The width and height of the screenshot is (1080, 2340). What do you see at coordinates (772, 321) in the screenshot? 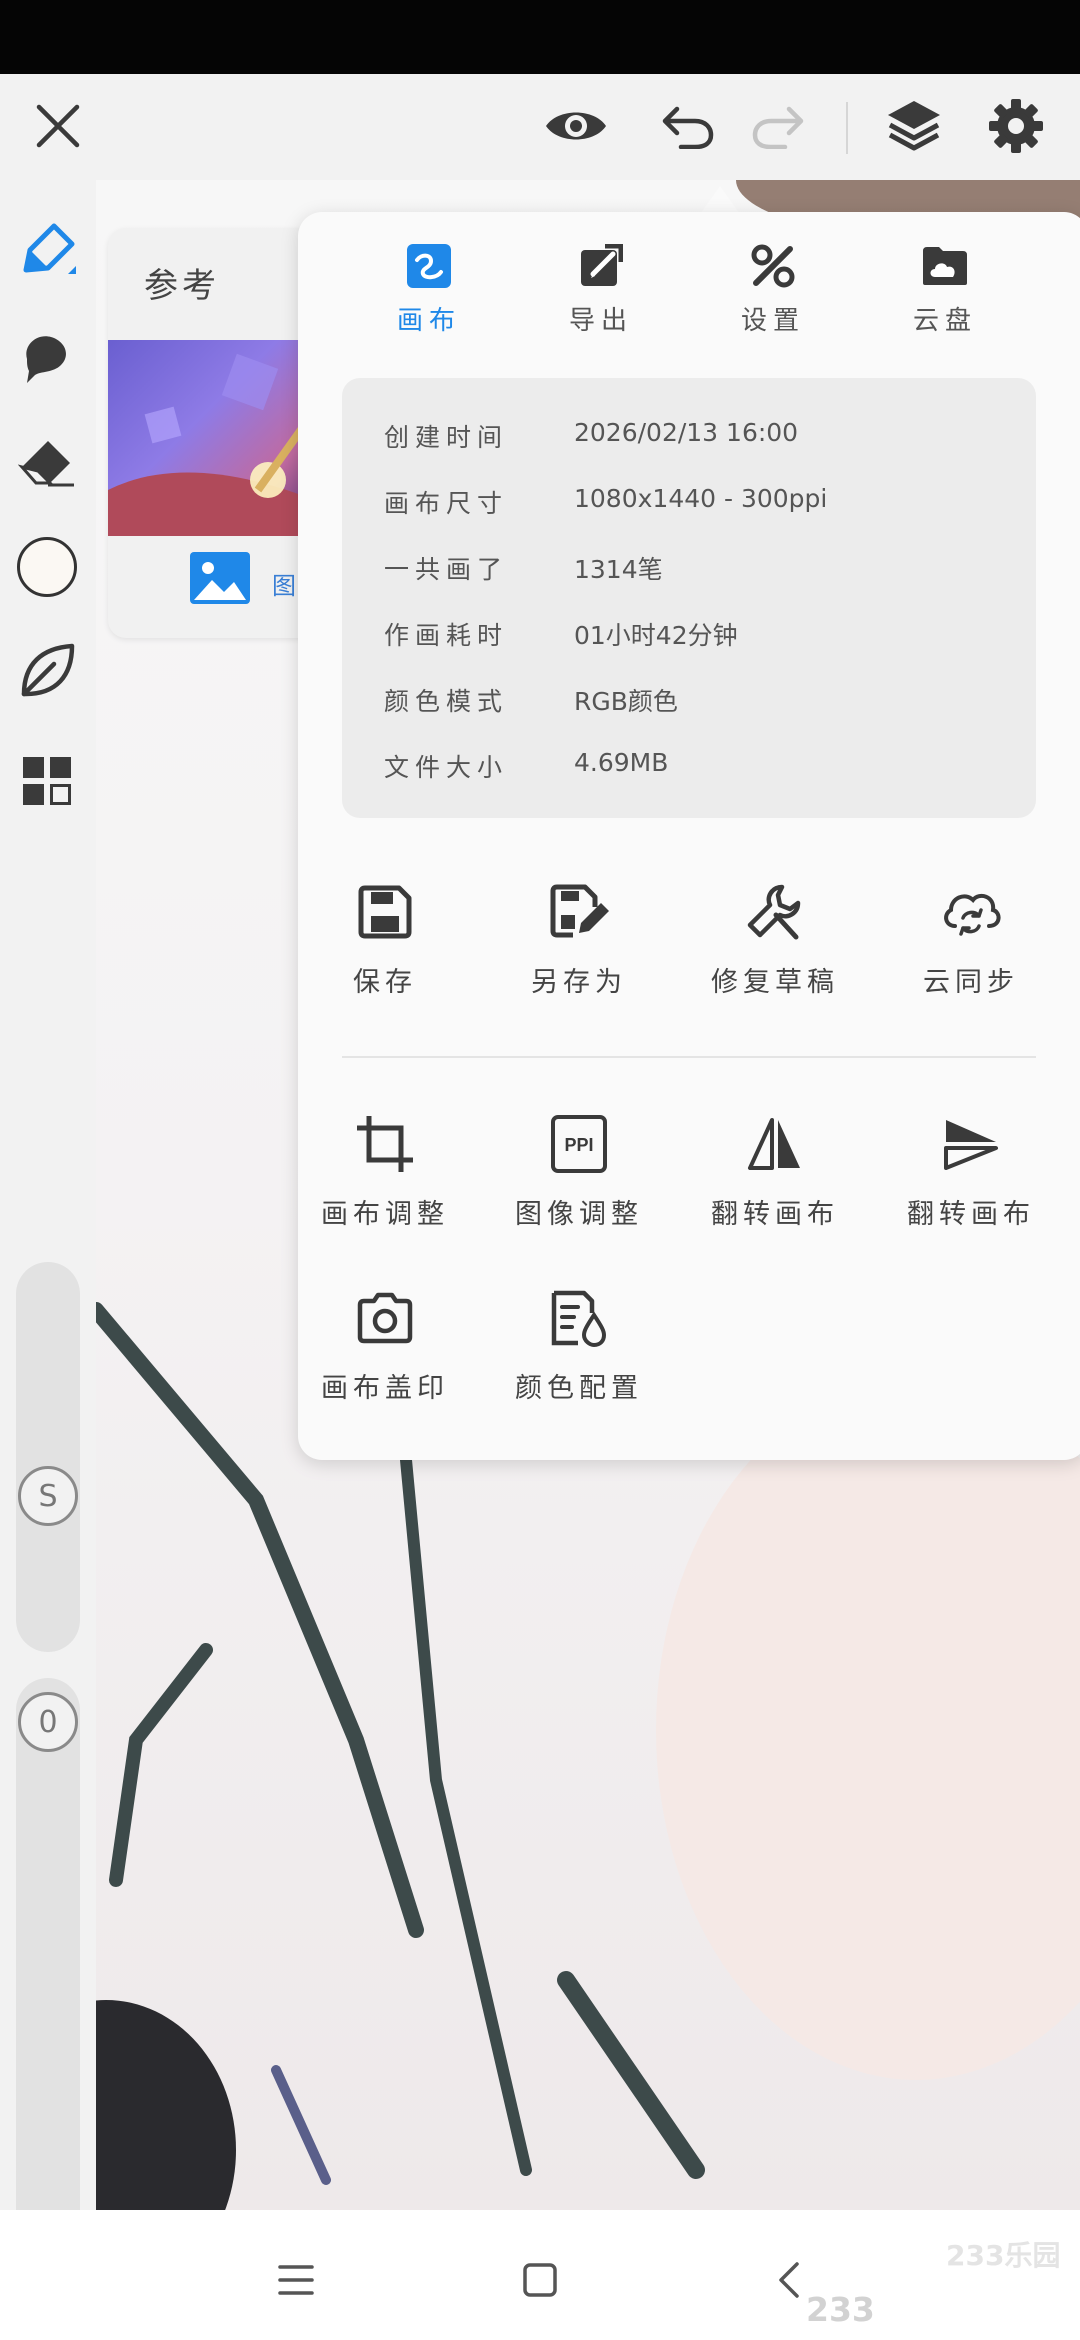
I see `tab-settings-label: 设置` at bounding box center [772, 321].